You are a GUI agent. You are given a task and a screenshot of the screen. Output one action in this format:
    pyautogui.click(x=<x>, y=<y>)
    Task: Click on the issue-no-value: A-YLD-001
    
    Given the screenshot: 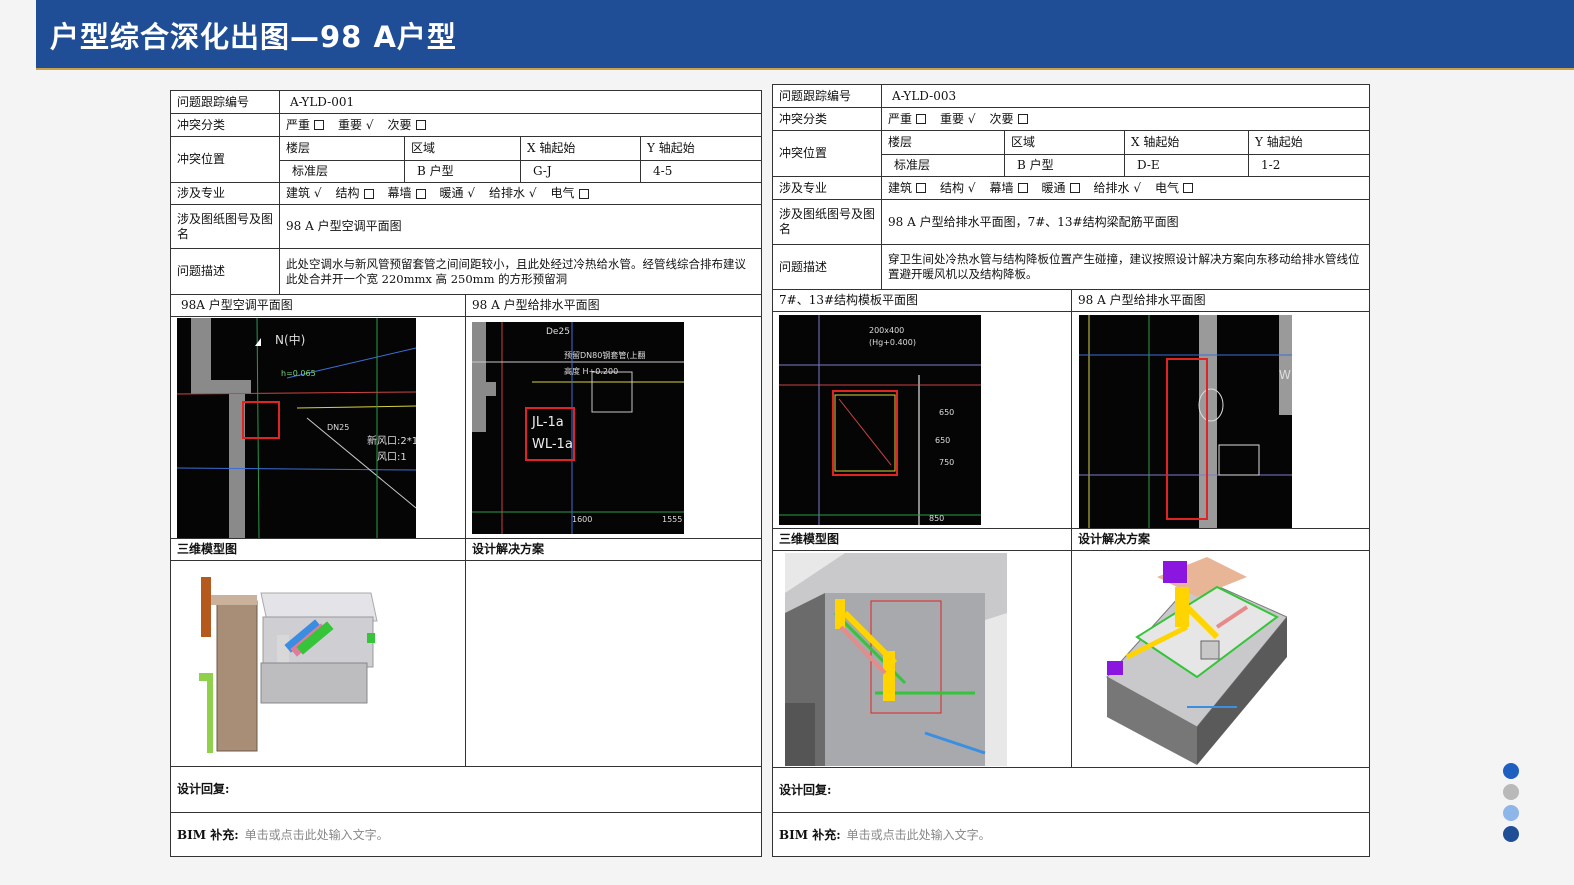 What is the action you would take?
    pyautogui.click(x=520, y=102)
    